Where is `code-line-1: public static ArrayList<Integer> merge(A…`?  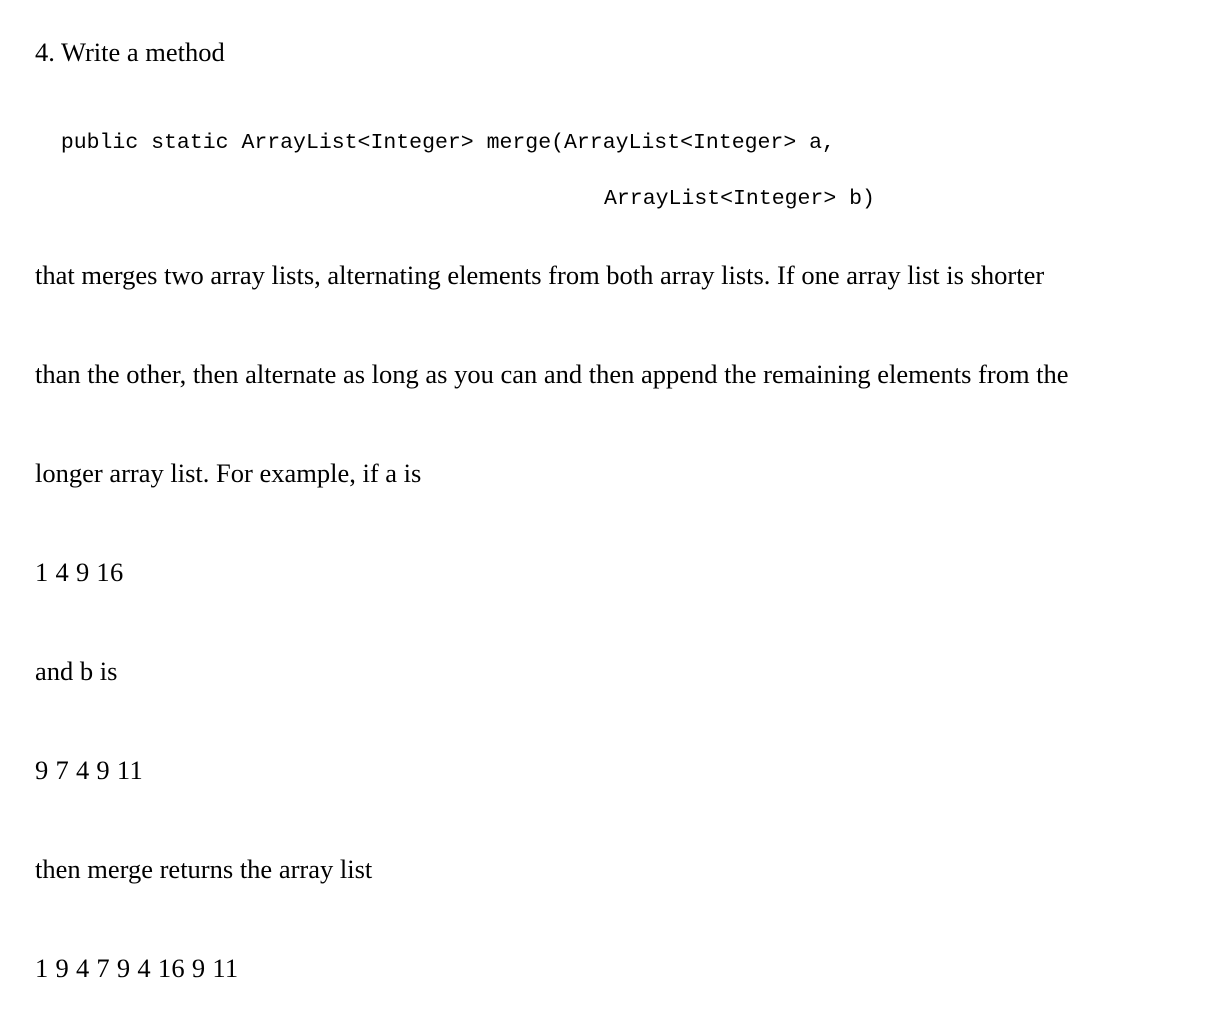 code-line-1: public static ArrayList<Integer> merge(A… is located at coordinates (447, 143).